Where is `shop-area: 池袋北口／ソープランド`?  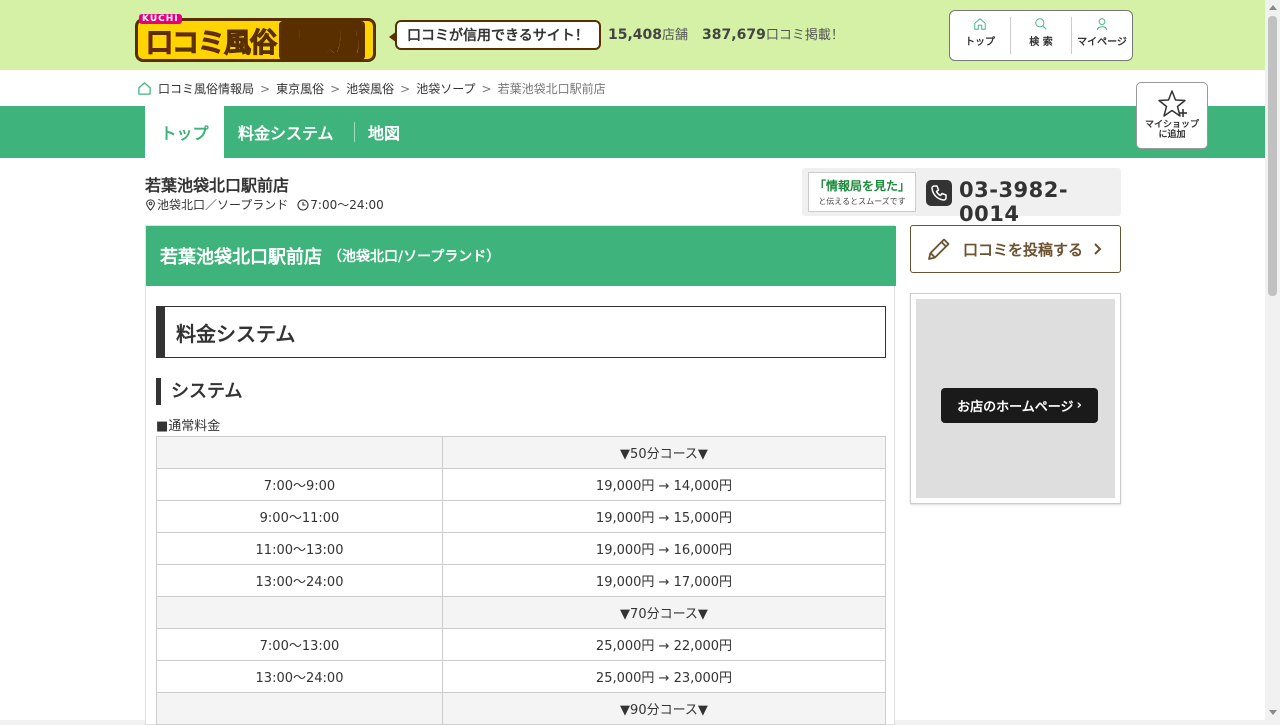
shop-area: 池袋北口／ソープランド is located at coordinates (223, 205).